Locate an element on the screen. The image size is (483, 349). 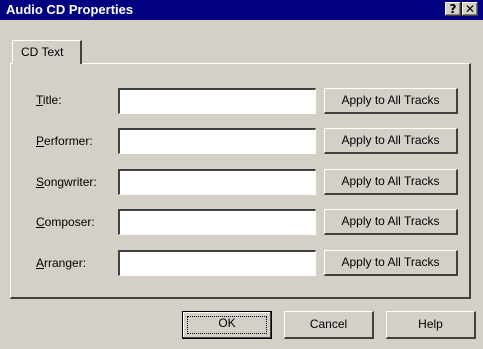
tab-cd-text: CD Text is located at coordinates (47, 52).